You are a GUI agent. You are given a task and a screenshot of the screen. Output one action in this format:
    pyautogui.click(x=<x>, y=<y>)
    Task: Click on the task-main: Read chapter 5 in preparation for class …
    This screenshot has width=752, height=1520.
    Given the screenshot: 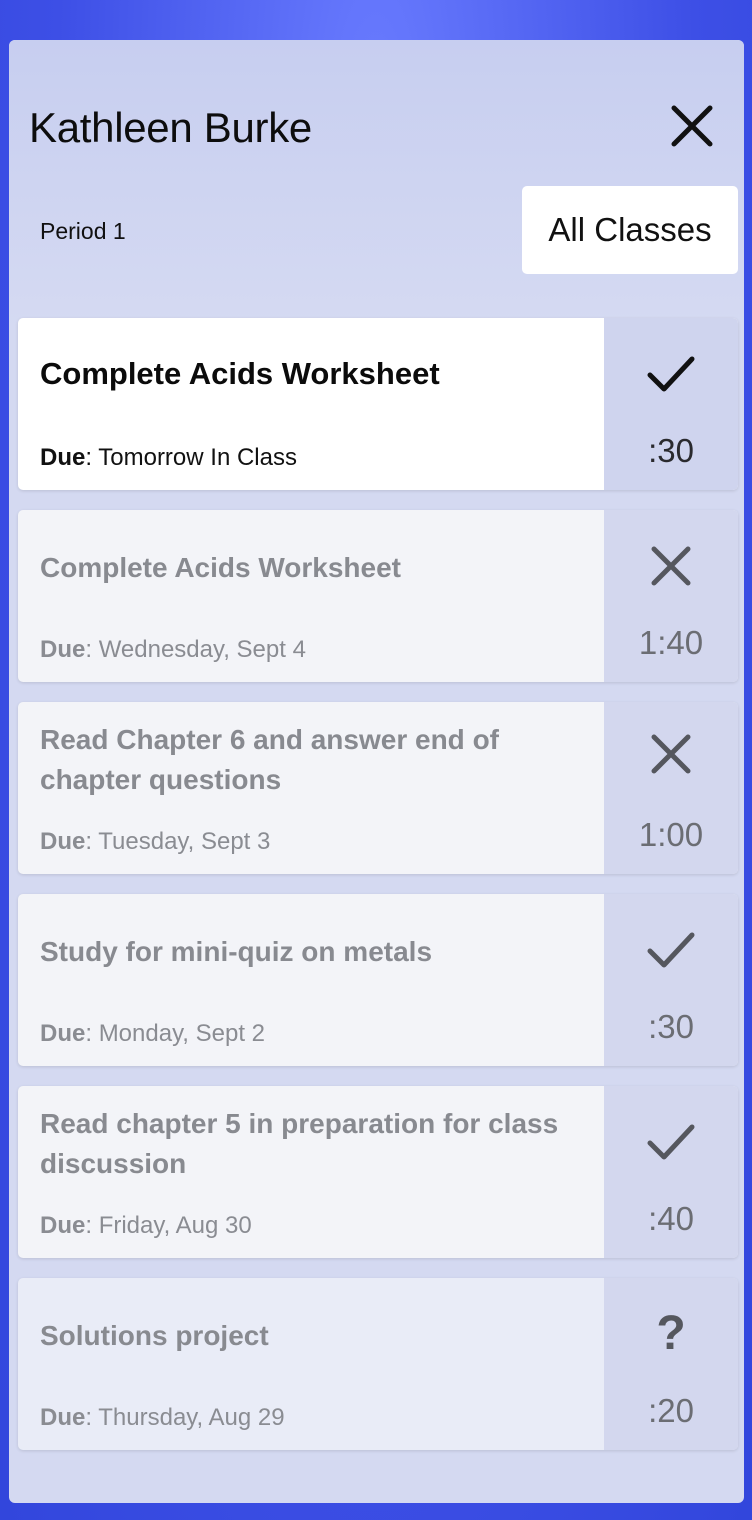 What is the action you would take?
    pyautogui.click(x=311, y=1172)
    